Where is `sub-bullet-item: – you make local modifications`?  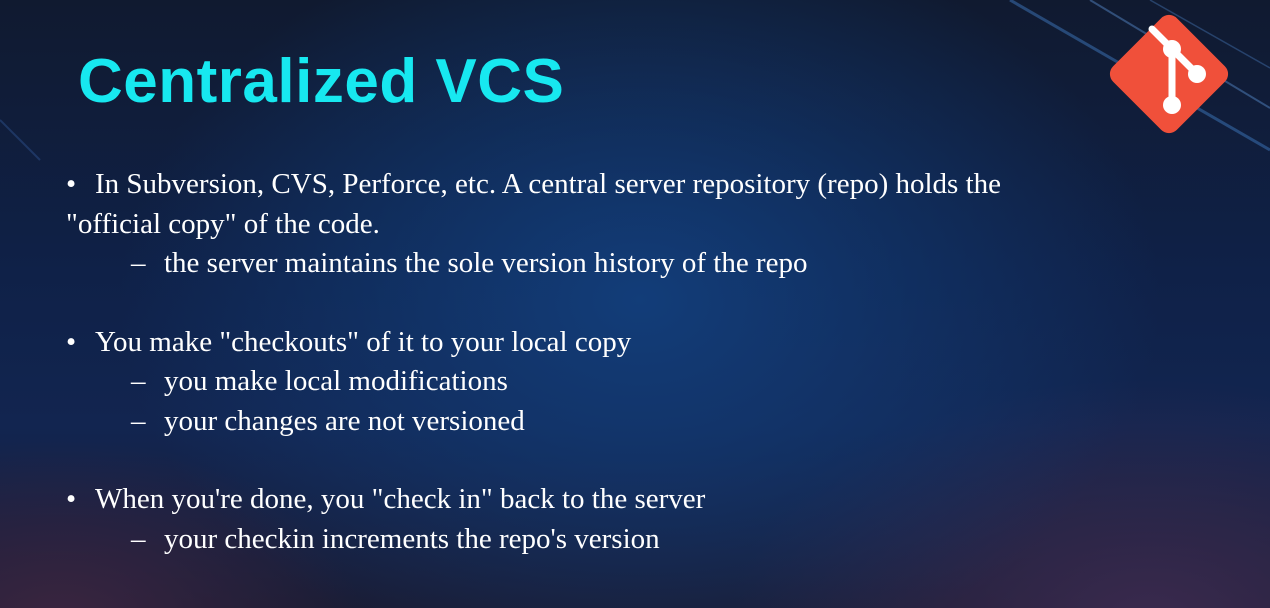
sub-bullet-item: – you make local modifications is located at coordinates (646, 382).